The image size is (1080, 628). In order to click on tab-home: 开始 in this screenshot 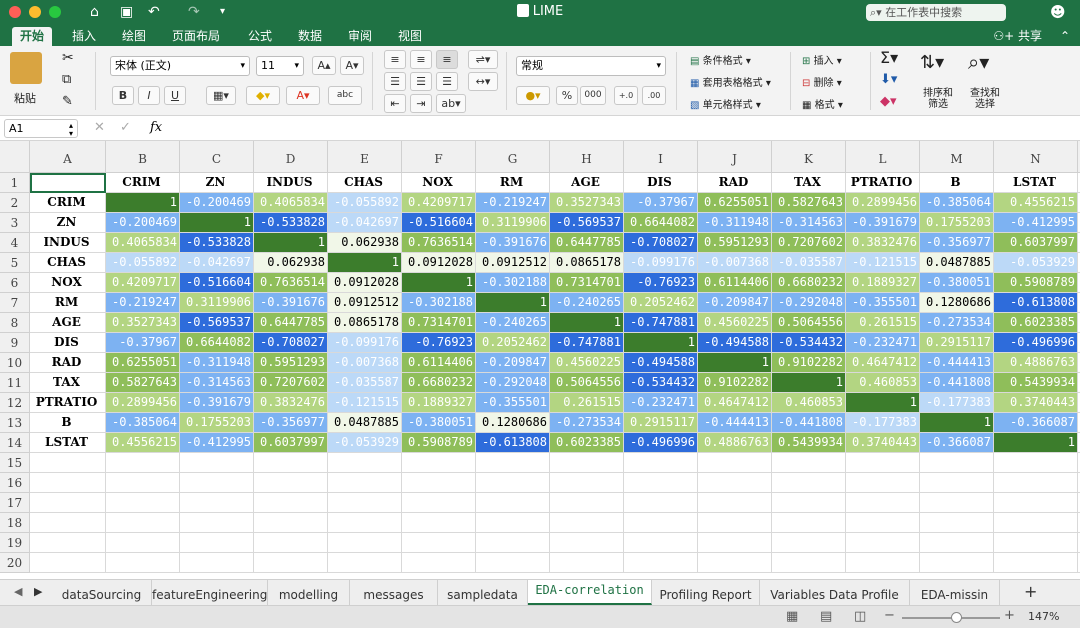, I will do `click(32, 36)`.